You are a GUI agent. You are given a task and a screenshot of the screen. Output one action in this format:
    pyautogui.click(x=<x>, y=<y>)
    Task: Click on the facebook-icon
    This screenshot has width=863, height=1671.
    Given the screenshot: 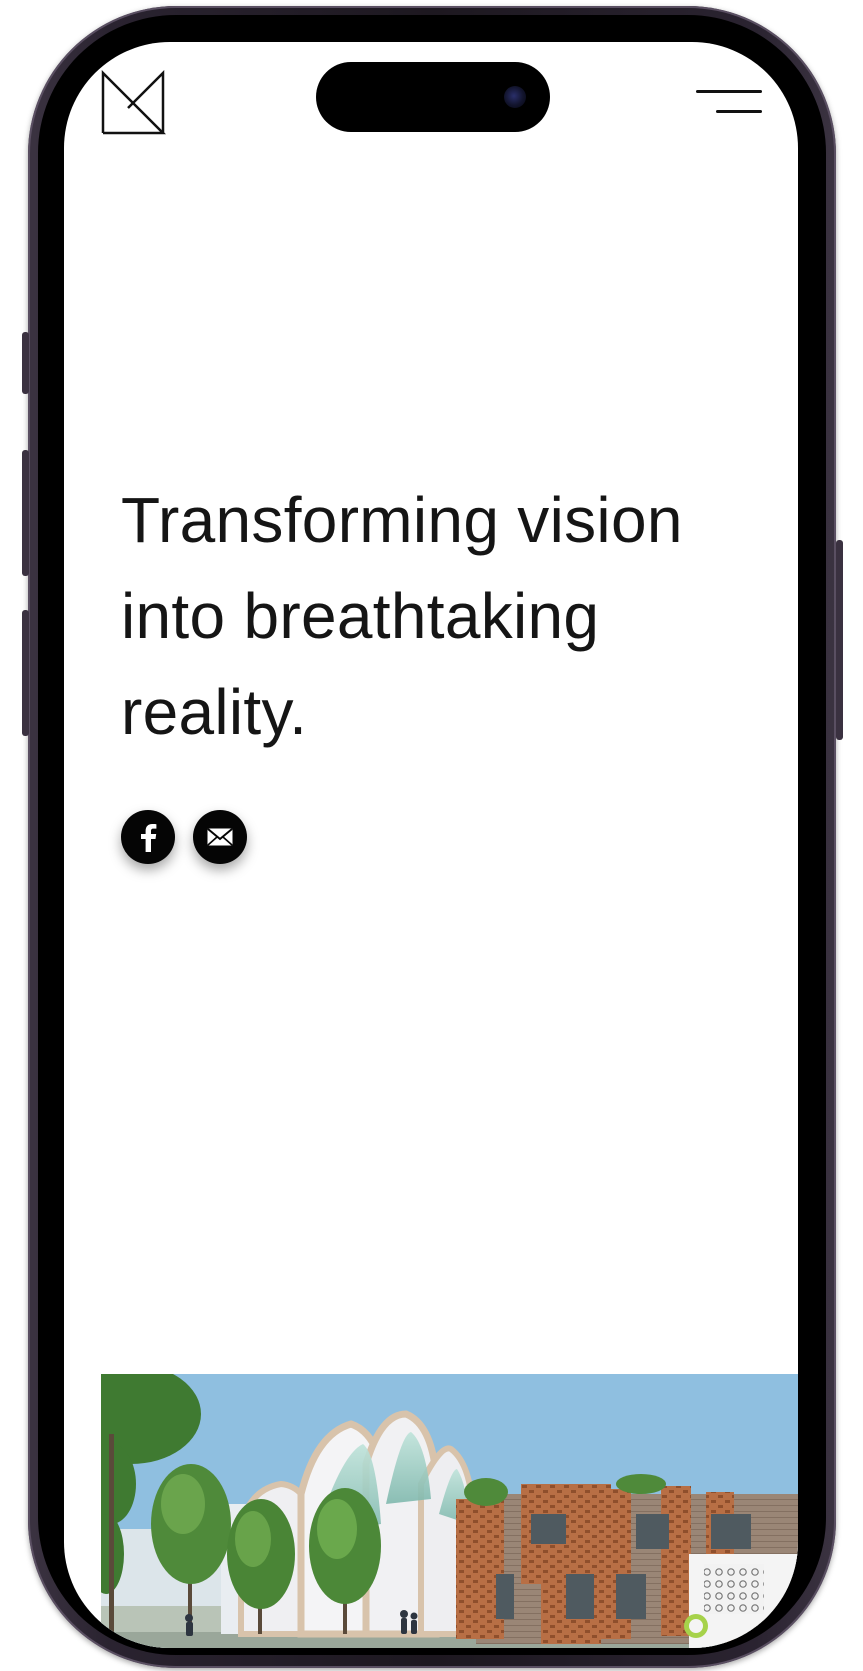 What is the action you would take?
    pyautogui.click(x=149, y=838)
    